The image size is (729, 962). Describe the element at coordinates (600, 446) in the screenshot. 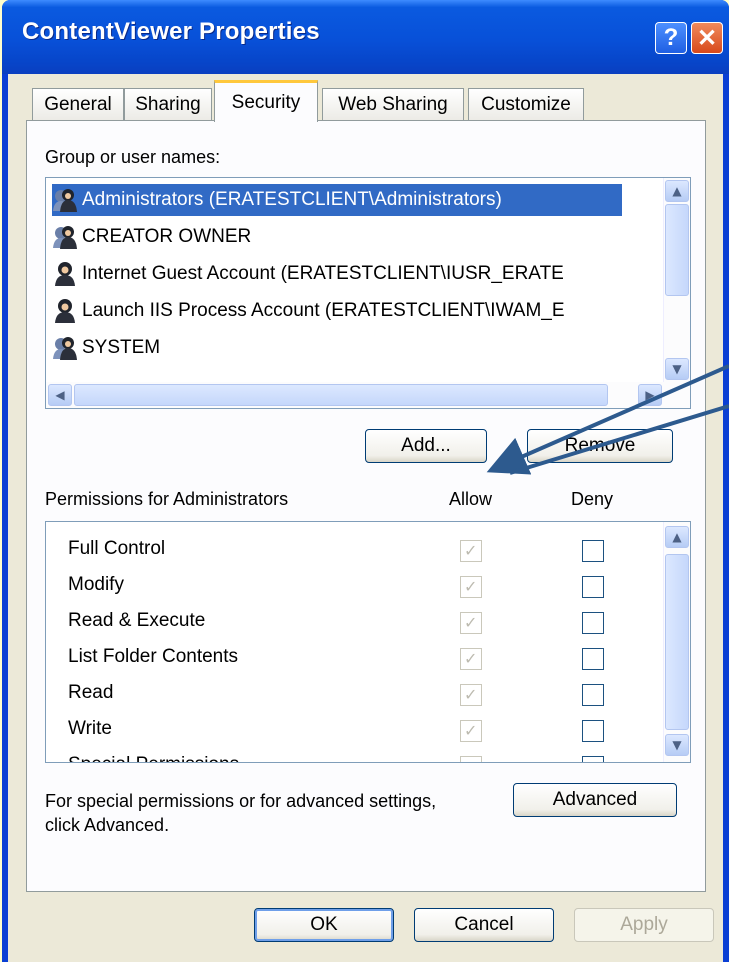

I see `remove-button: Remove` at that location.